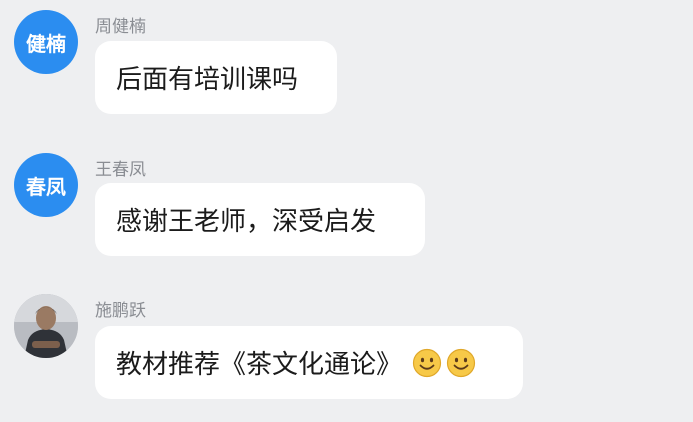 The image size is (693, 422). I want to click on avatar: 健楠, so click(46, 42).